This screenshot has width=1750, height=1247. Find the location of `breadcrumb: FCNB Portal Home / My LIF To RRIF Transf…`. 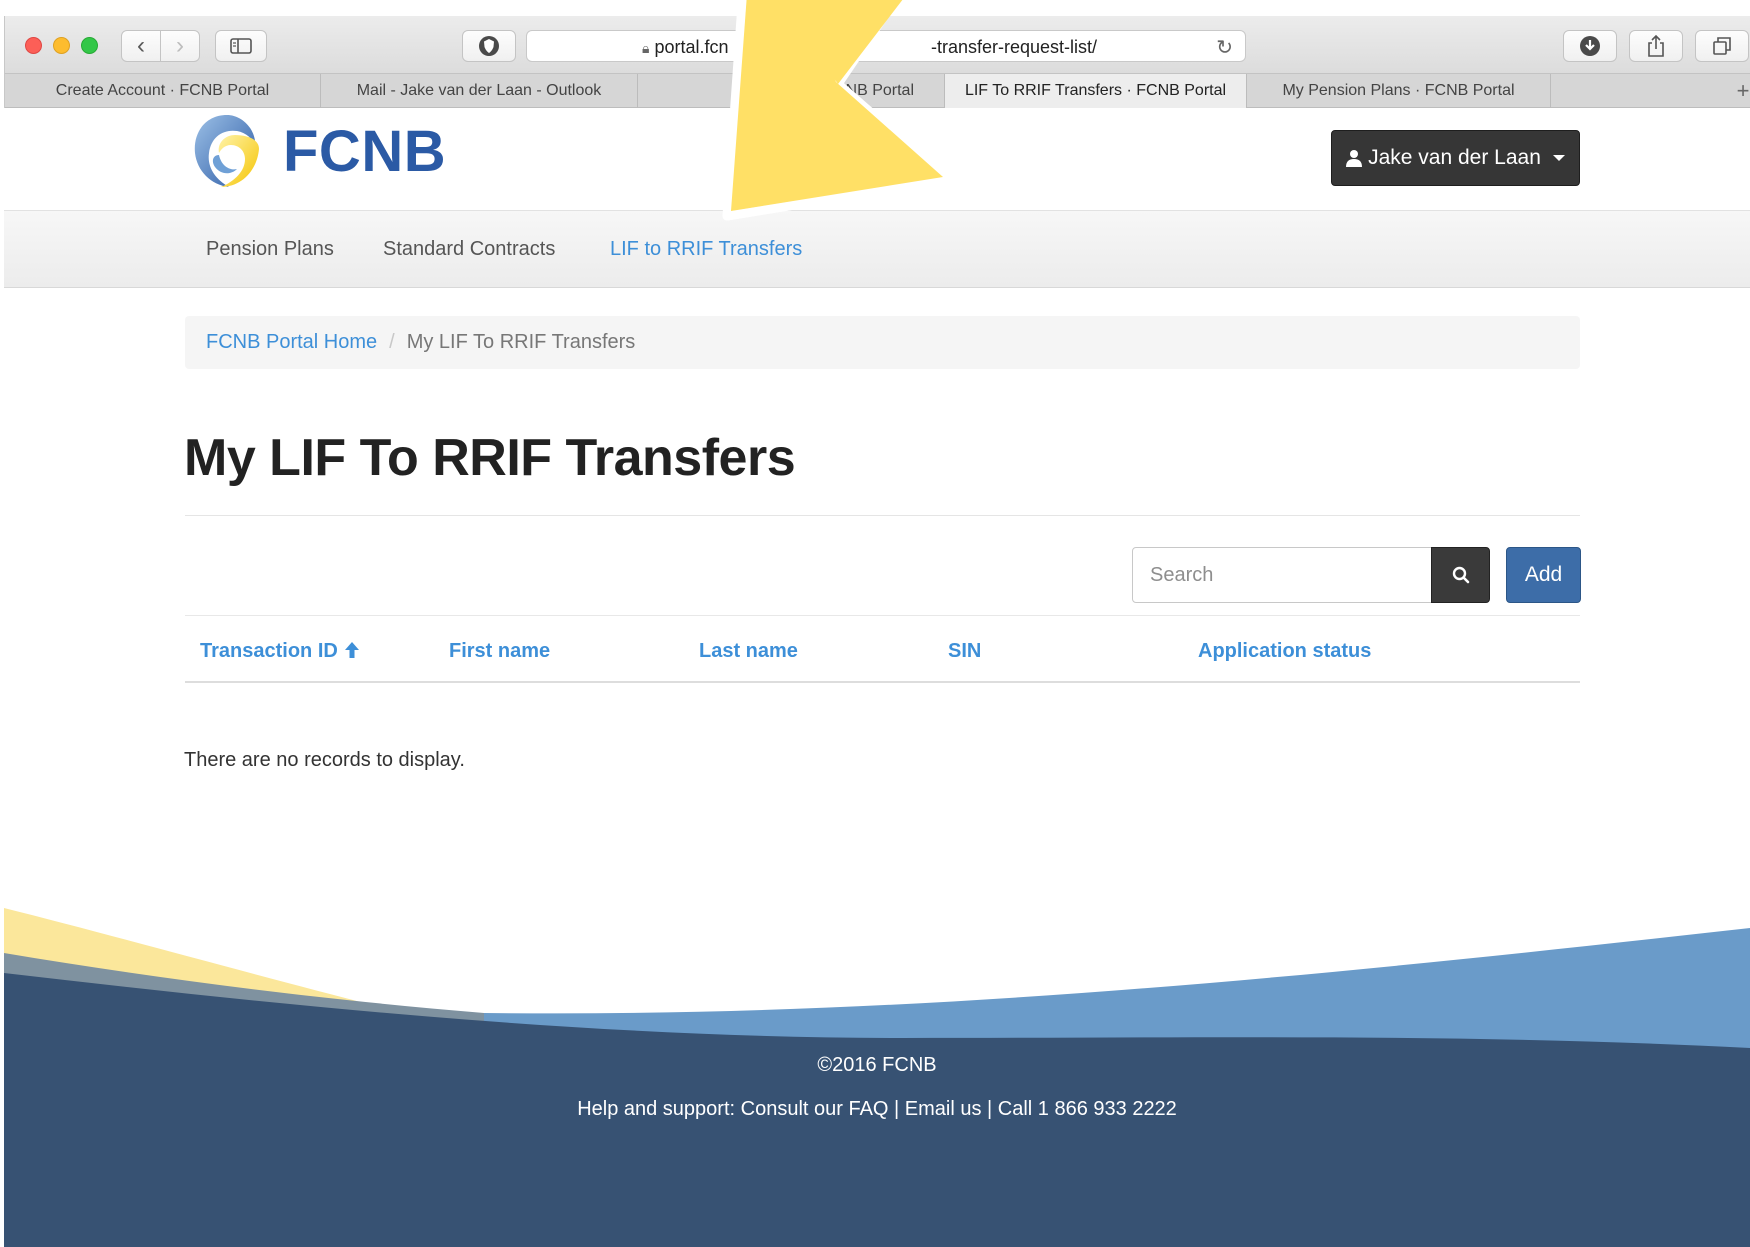

breadcrumb: FCNB Portal Home / My LIF To RRIF Transf… is located at coordinates (882, 342).